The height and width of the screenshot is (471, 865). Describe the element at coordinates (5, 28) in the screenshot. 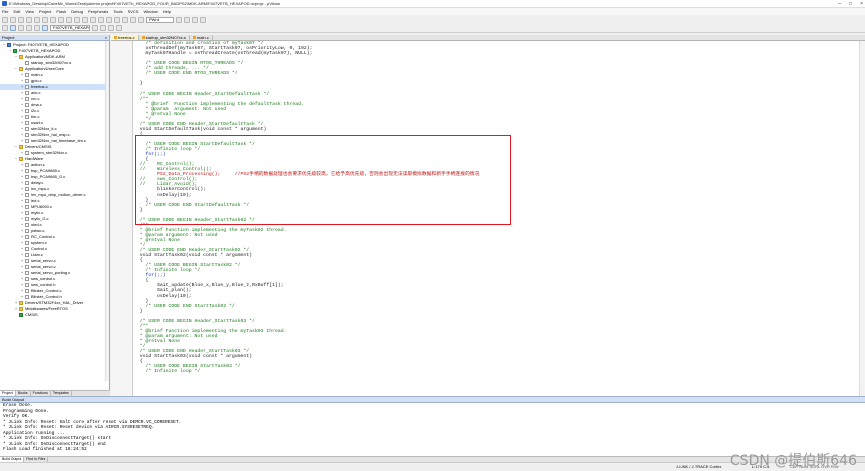

I see `translate-icon` at that location.